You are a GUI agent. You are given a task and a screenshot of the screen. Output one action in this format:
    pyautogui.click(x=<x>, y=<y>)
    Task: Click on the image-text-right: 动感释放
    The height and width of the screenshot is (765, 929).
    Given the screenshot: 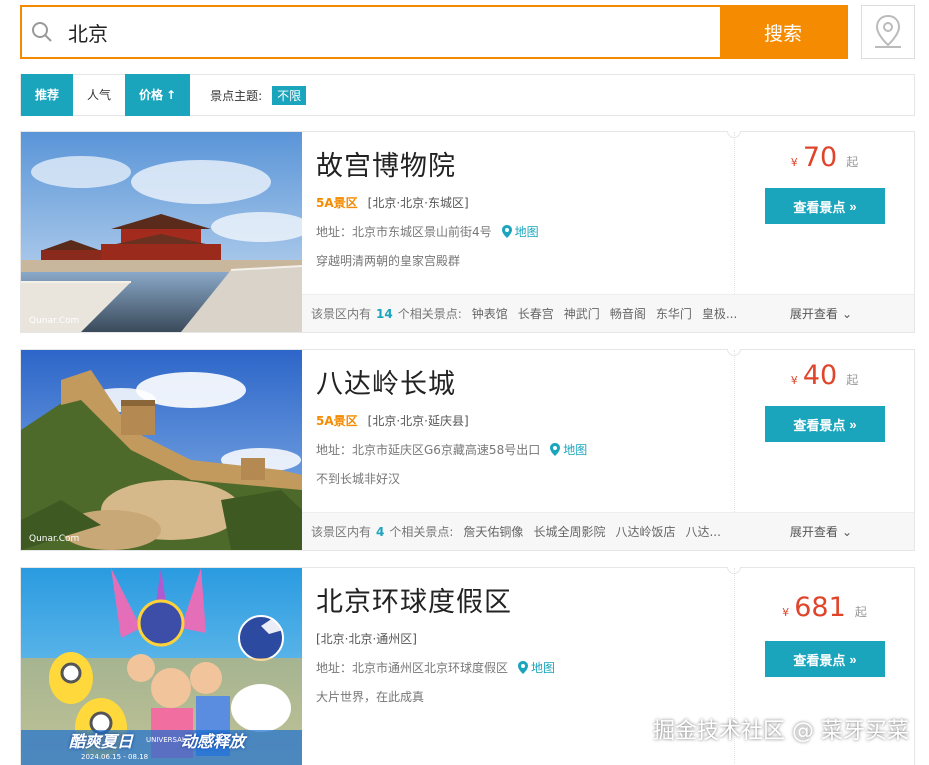 What is the action you would take?
    pyautogui.click(x=213, y=741)
    